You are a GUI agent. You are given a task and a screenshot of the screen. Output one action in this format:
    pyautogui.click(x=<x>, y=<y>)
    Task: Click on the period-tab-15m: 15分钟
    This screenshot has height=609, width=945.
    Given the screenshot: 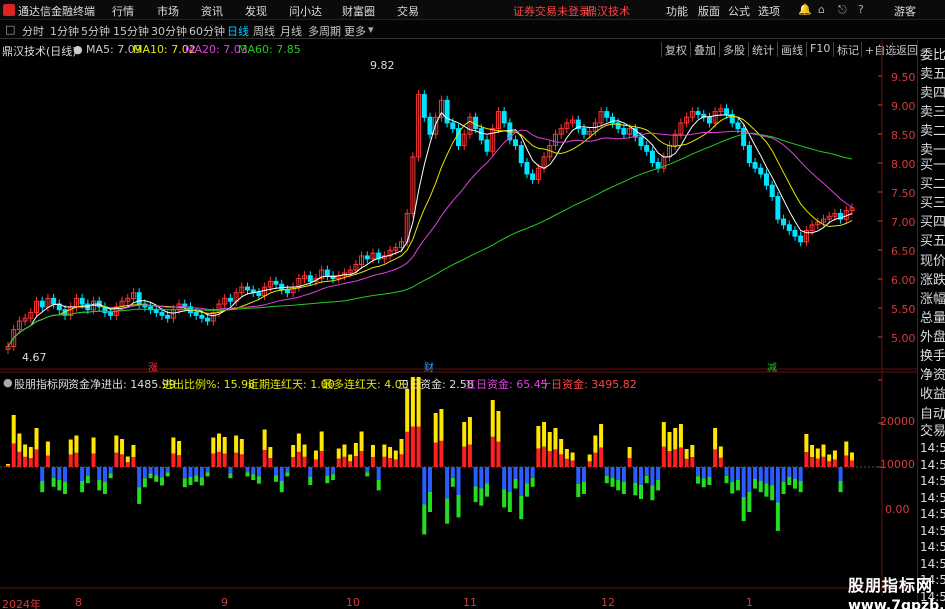 What is the action you would take?
    pyautogui.click(x=131, y=31)
    